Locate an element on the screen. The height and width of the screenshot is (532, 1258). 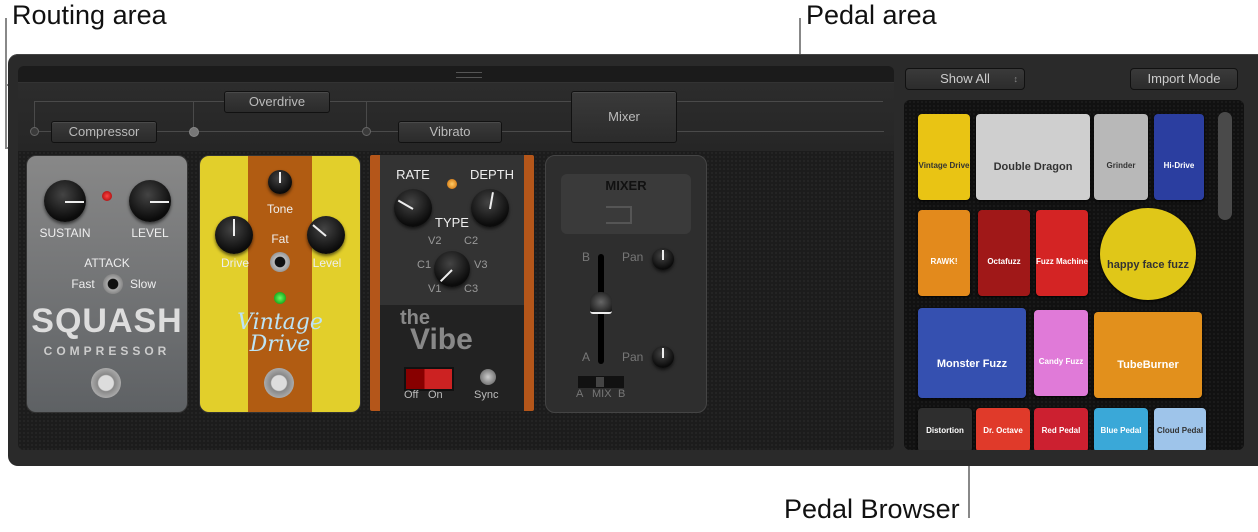
filter-value: Show All is located at coordinates (965, 78).